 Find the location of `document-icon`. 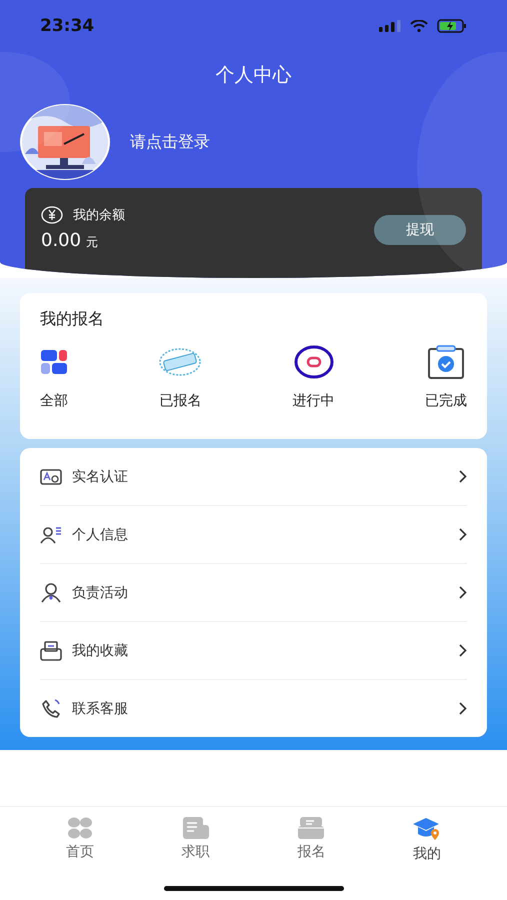

document-icon is located at coordinates (195, 828).